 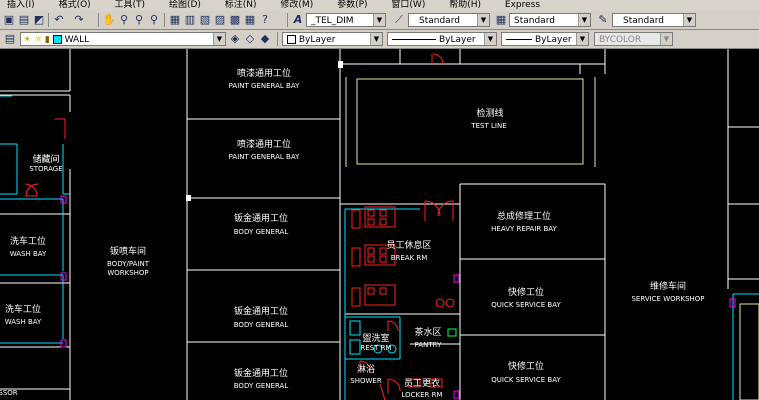 What do you see at coordinates (408, 5) in the screenshot?
I see `menu-window: 窗口(W)` at bounding box center [408, 5].